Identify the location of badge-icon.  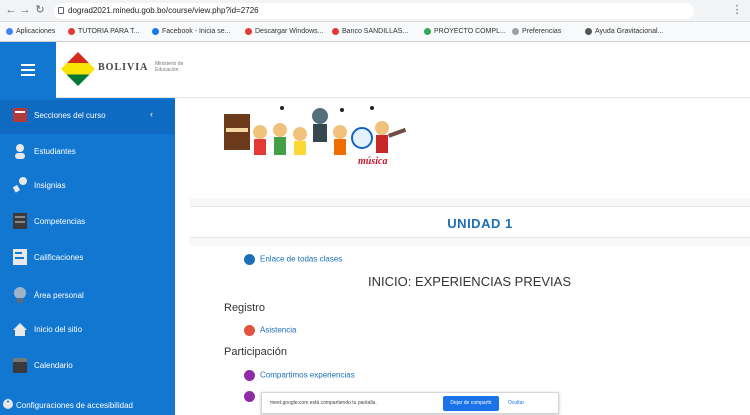
(19, 185).